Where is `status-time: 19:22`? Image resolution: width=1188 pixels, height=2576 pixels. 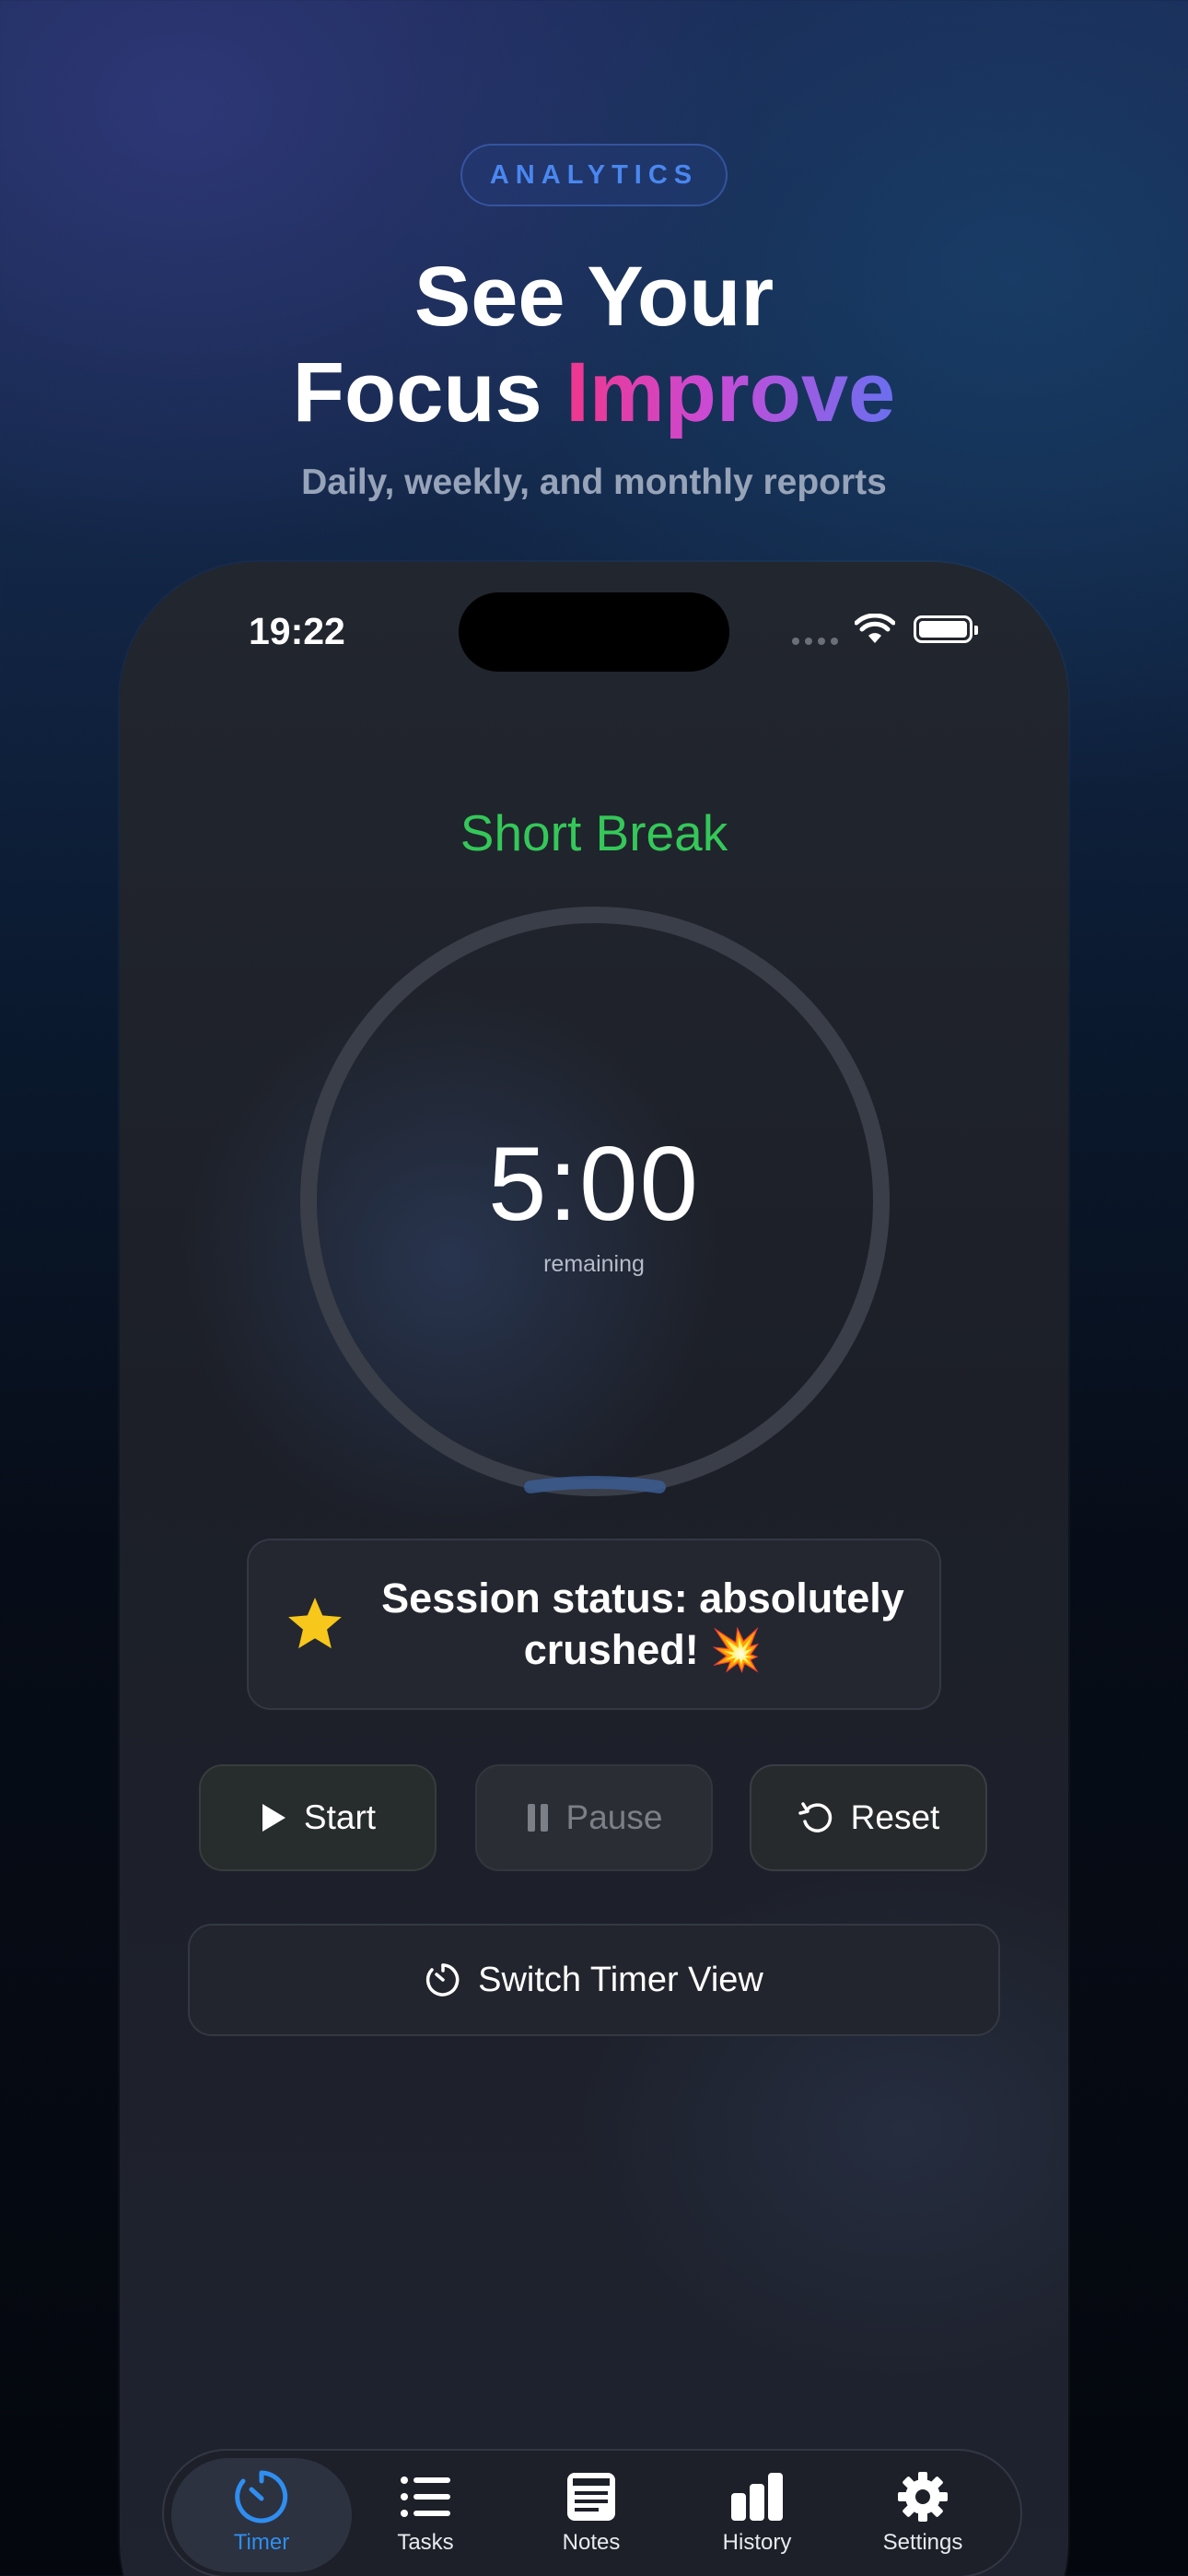 status-time: 19:22 is located at coordinates (297, 631).